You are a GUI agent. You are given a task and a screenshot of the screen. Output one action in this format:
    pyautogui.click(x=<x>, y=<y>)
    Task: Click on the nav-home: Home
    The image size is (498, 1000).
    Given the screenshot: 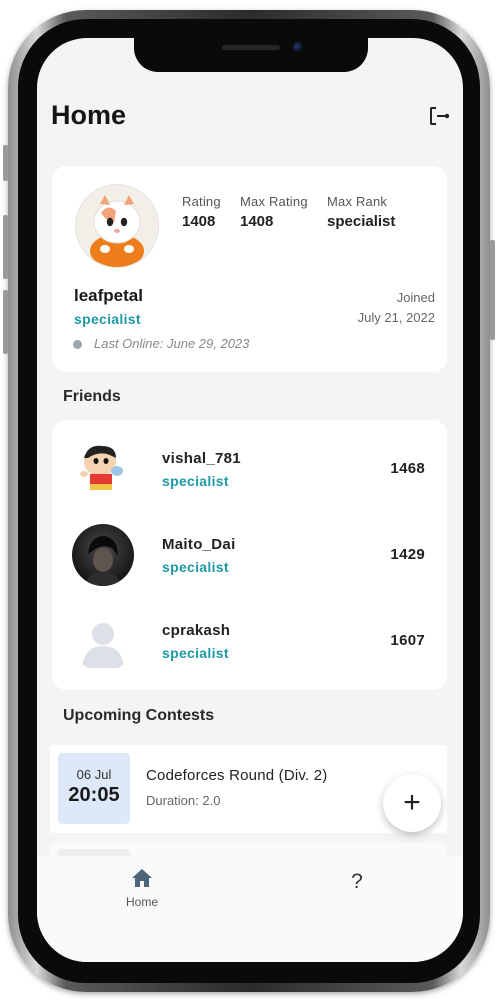 What is the action you would take?
    pyautogui.click(x=142, y=895)
    